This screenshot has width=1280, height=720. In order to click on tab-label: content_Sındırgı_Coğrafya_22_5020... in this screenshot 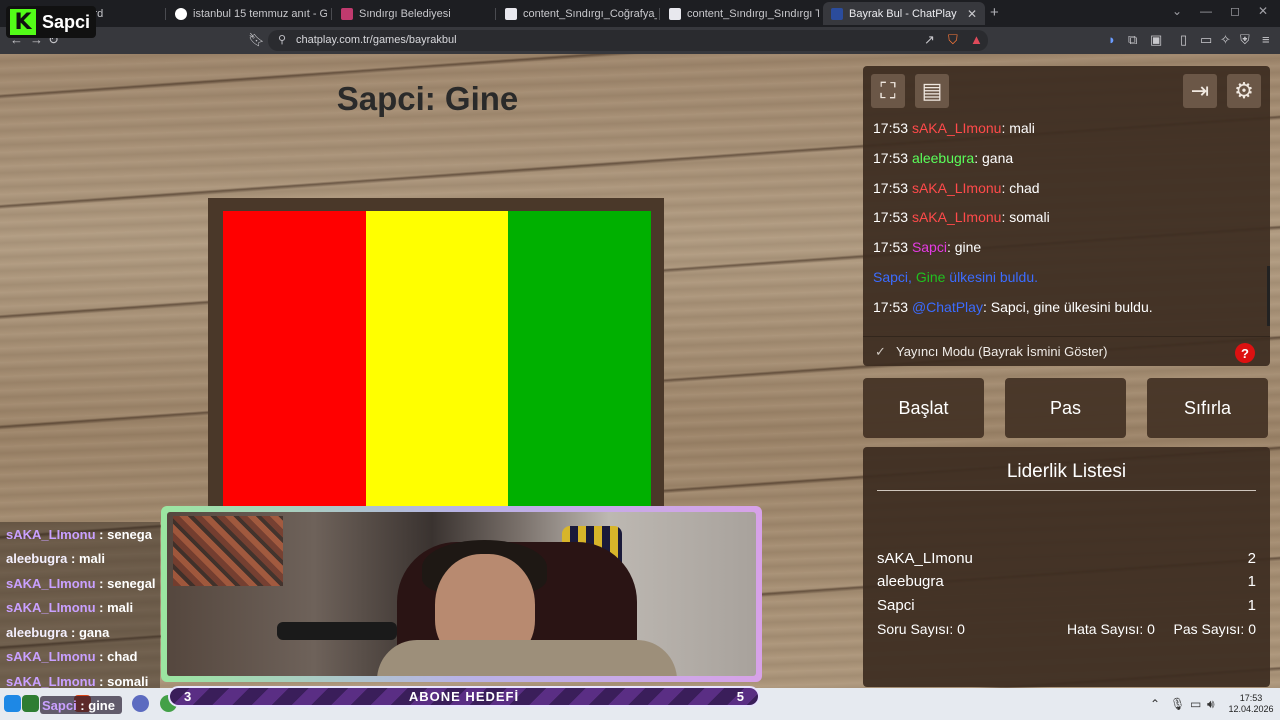, I will do `click(590, 13)`.